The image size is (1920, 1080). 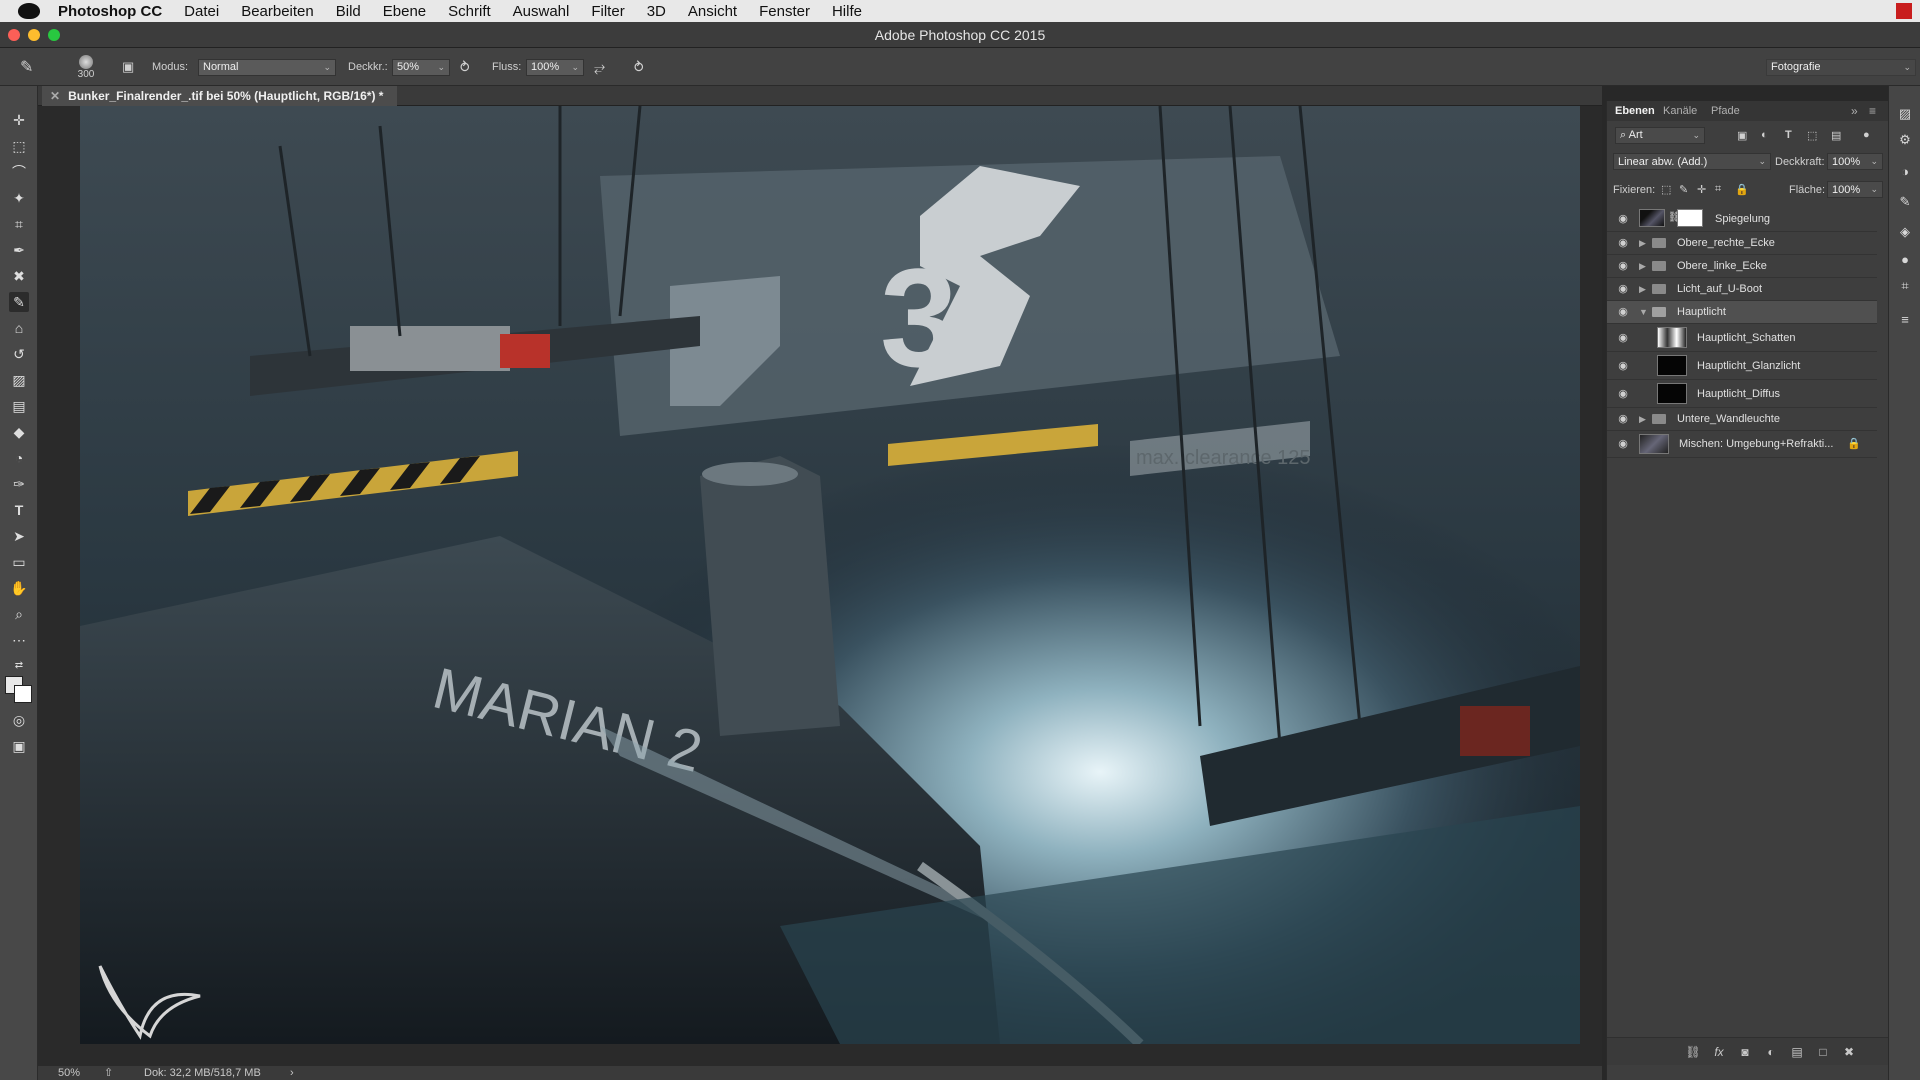 I want to click on paths-panel-icon: ⌗, so click(x=1905, y=286).